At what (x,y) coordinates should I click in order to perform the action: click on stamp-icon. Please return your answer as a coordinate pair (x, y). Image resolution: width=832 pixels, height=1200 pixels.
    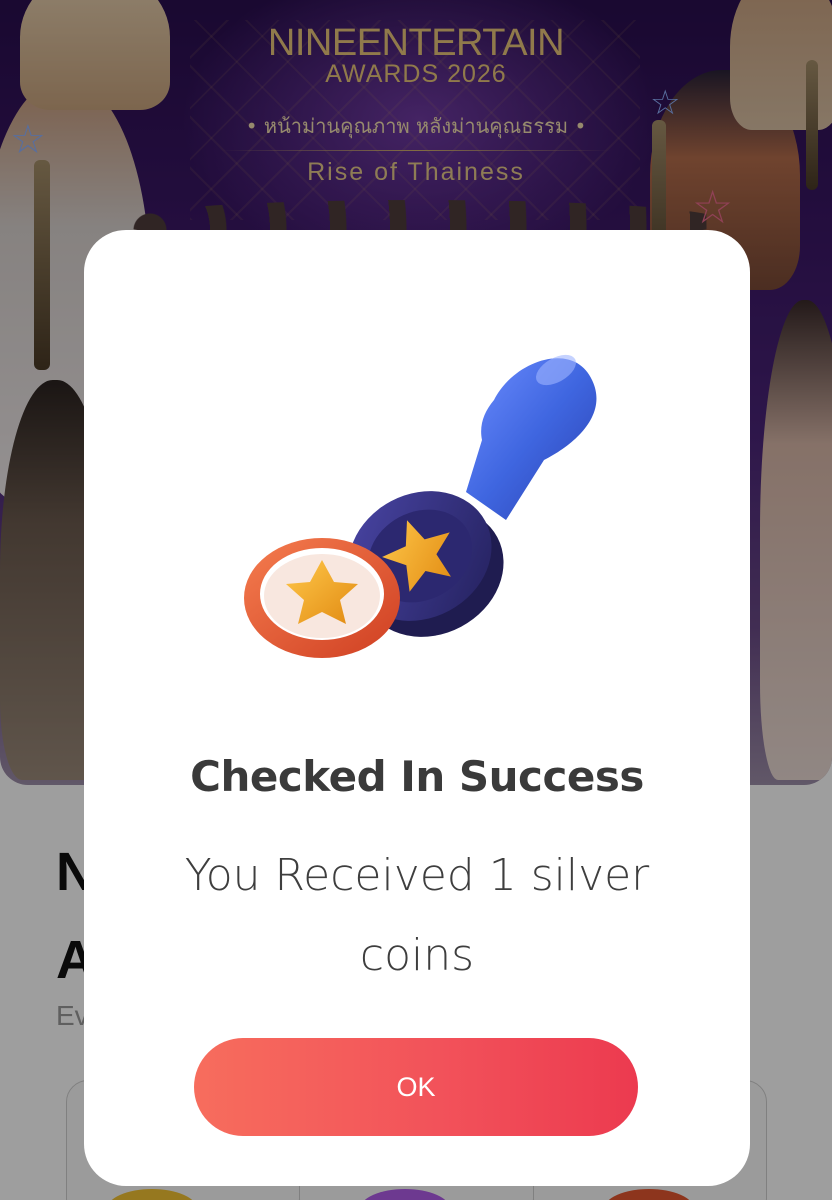
    Looking at the image, I should click on (420, 506).